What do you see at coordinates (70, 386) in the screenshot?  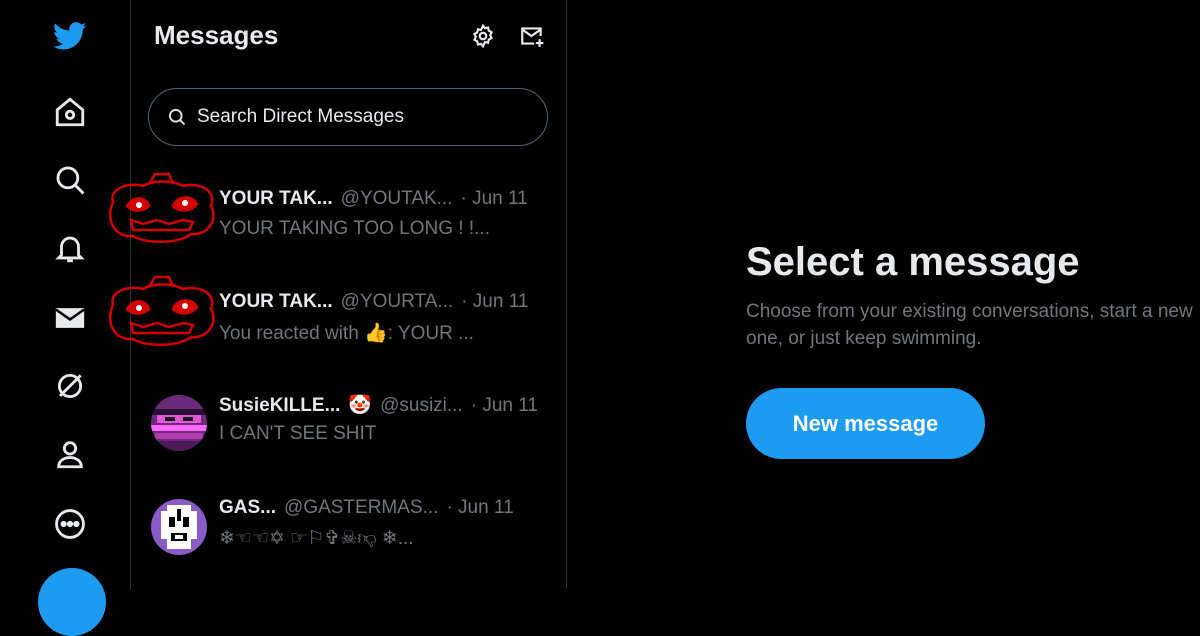 I see `spaces-icon` at bounding box center [70, 386].